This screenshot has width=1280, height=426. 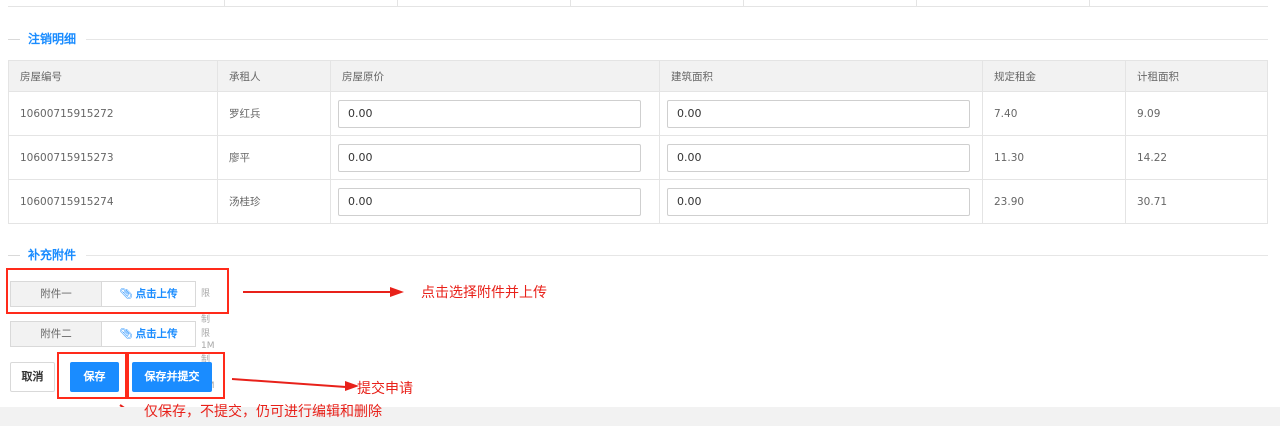 I want to click on annotation-upload-note: 点击选择附件并上传, so click(x=484, y=293).